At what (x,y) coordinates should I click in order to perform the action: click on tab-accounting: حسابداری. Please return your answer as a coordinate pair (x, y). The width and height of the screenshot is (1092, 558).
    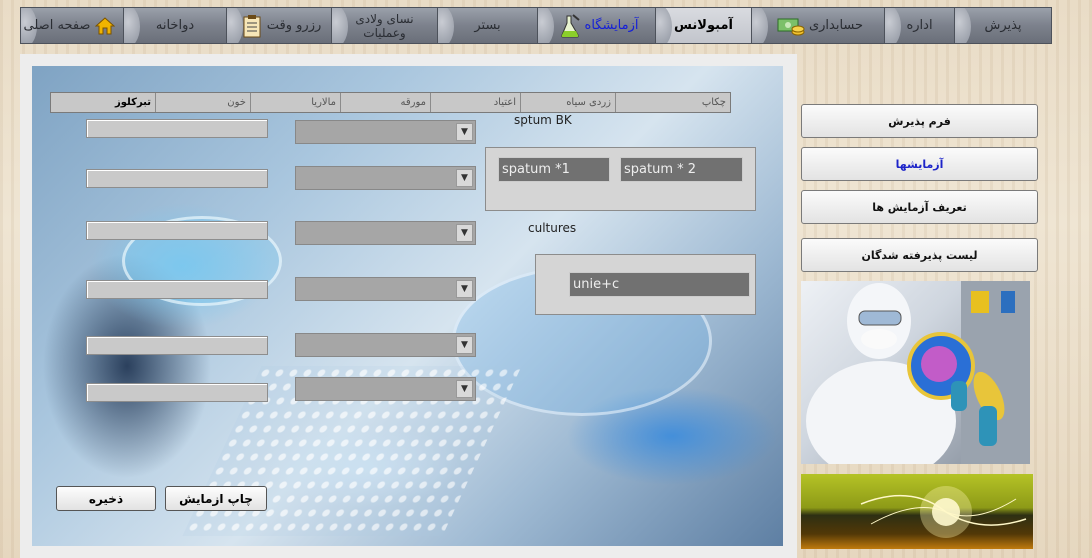
    Looking at the image, I should click on (817, 25).